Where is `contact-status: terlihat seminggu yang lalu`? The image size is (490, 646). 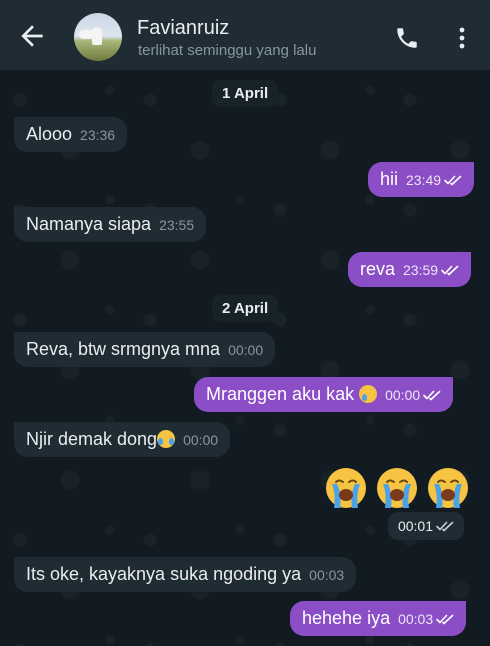 contact-status: terlihat seminggu yang lalu is located at coordinates (227, 50).